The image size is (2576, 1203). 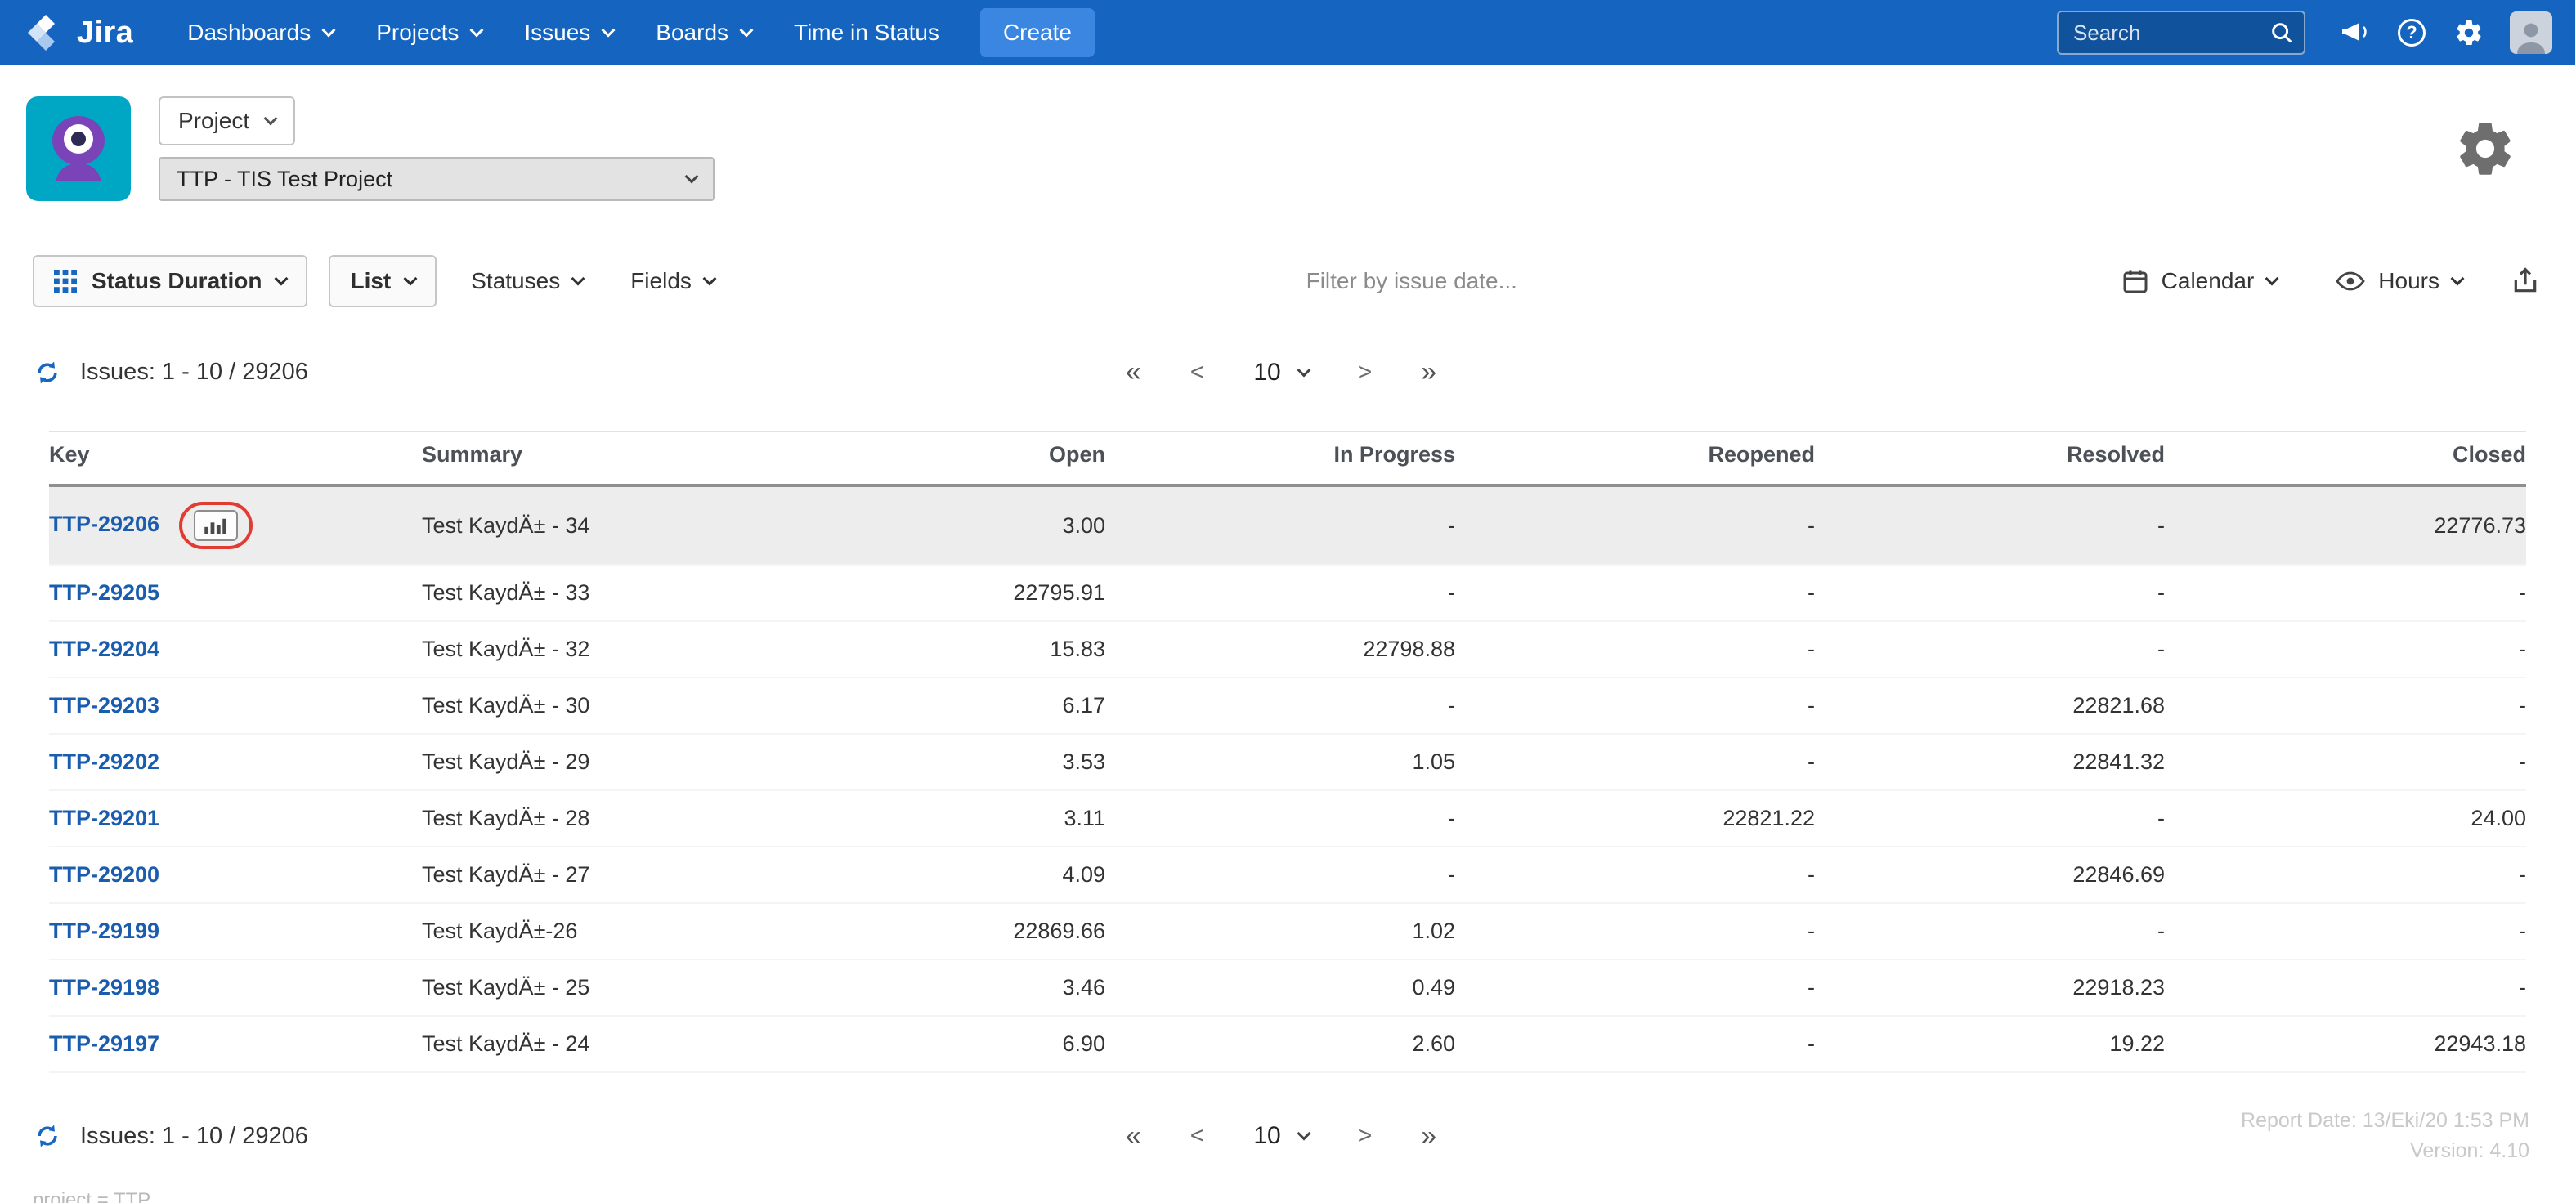 I want to click on issue-key-link: TTP-29203, so click(x=104, y=705).